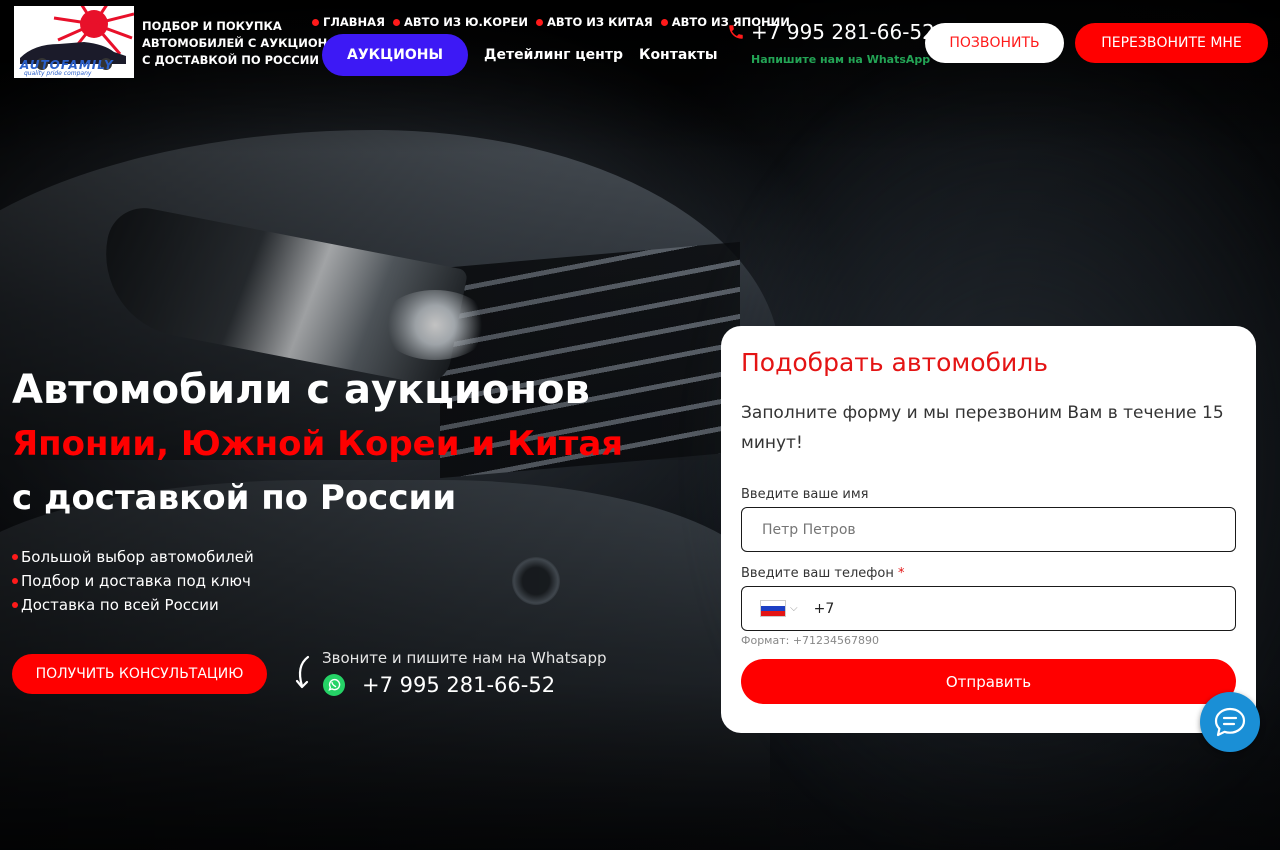  What do you see at coordinates (244, 43) in the screenshot?
I see `tagline-line: АВТОМОБИЛЕЙ С АУКЦИОНОВ` at bounding box center [244, 43].